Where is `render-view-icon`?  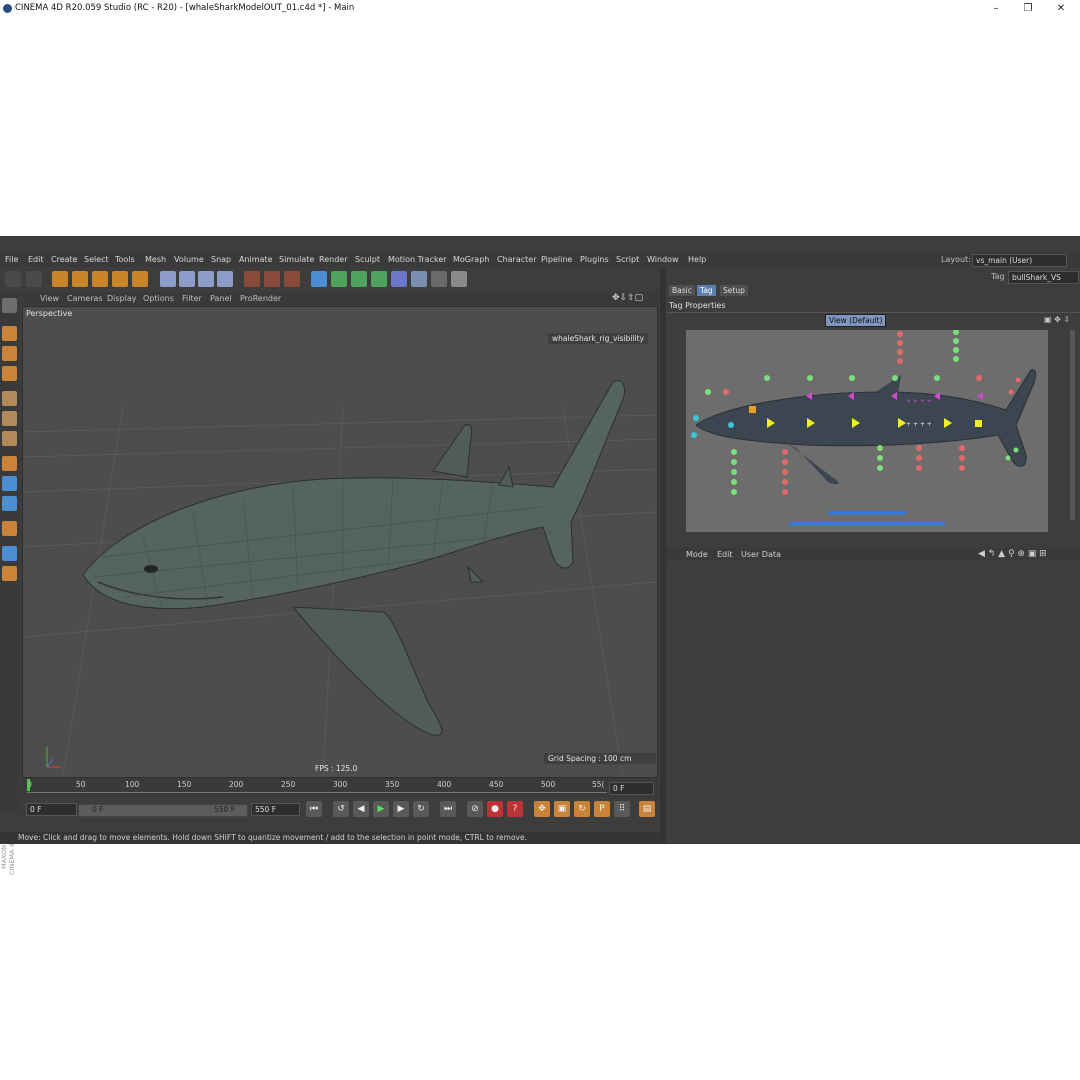
render-view-icon is located at coordinates (252, 279).